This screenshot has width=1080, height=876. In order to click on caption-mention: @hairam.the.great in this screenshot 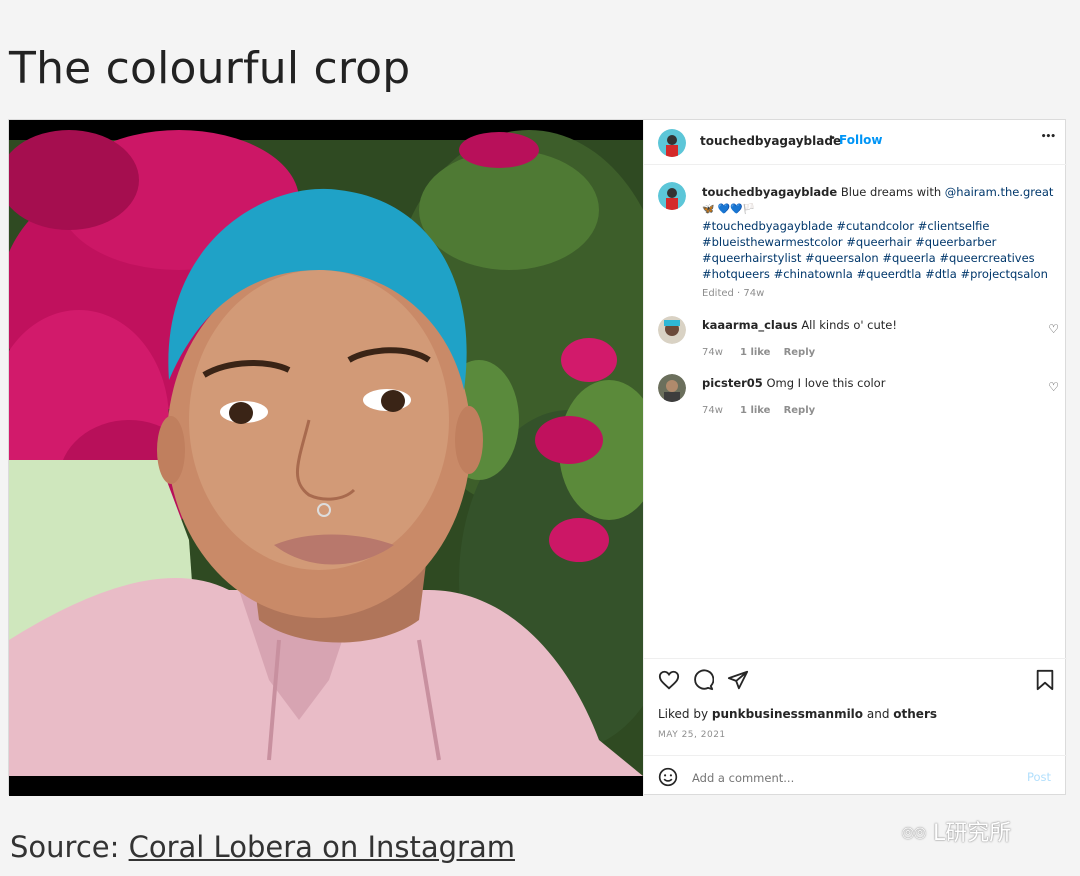, I will do `click(999, 192)`.